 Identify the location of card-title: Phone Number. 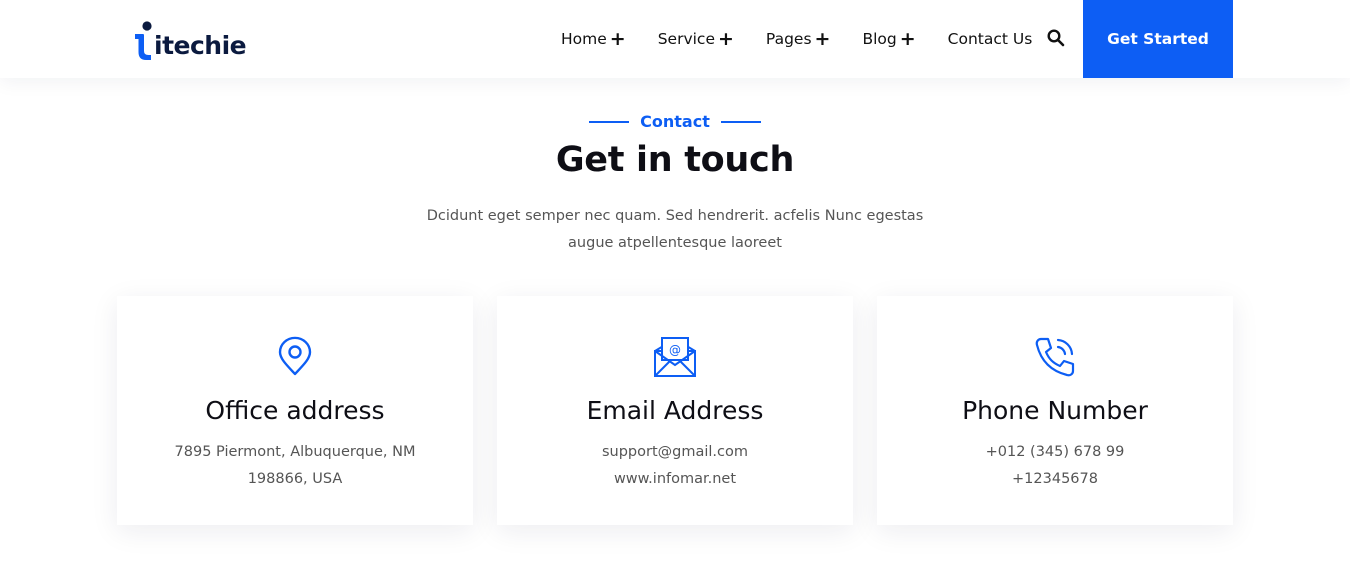
(1055, 410).